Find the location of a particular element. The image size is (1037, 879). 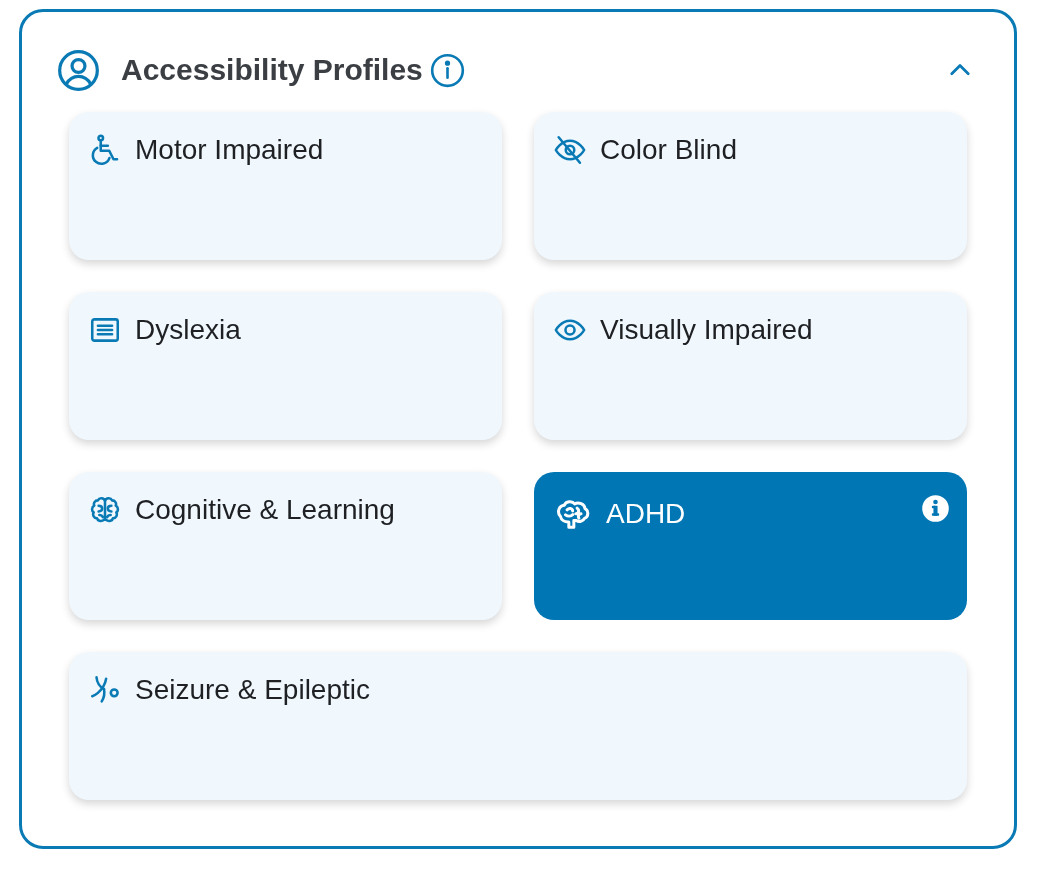

profile-card: Visually Impaired is located at coordinates (750, 366).